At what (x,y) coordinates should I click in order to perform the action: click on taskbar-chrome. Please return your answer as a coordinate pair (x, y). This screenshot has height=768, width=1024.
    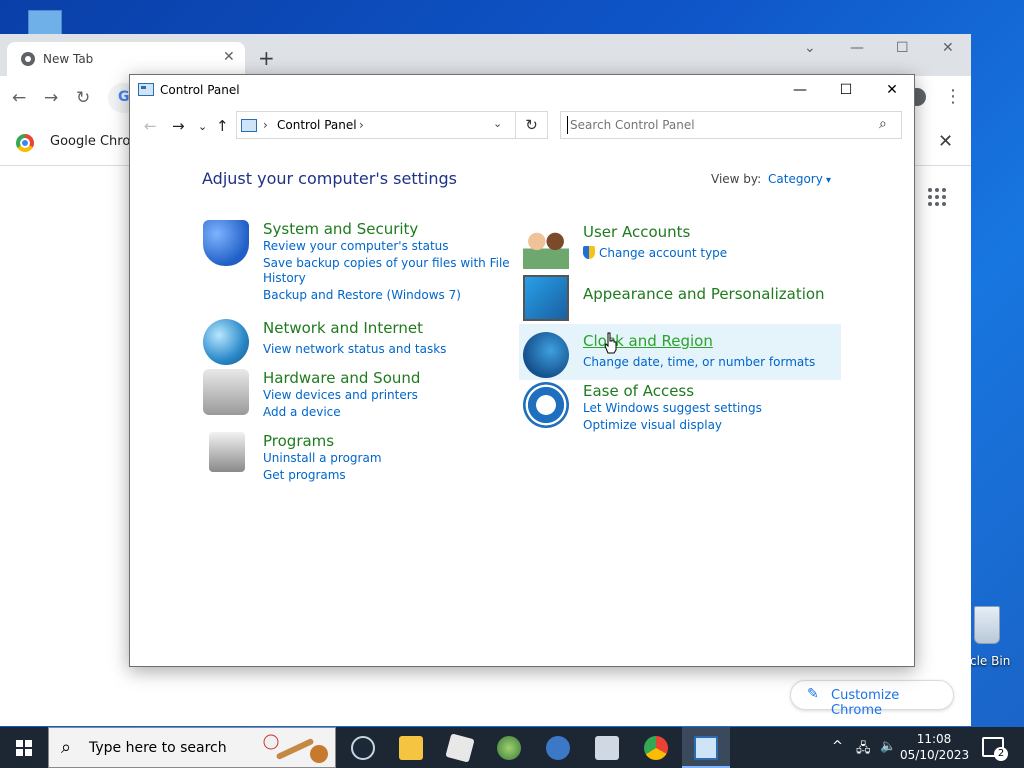
    Looking at the image, I should click on (656, 747).